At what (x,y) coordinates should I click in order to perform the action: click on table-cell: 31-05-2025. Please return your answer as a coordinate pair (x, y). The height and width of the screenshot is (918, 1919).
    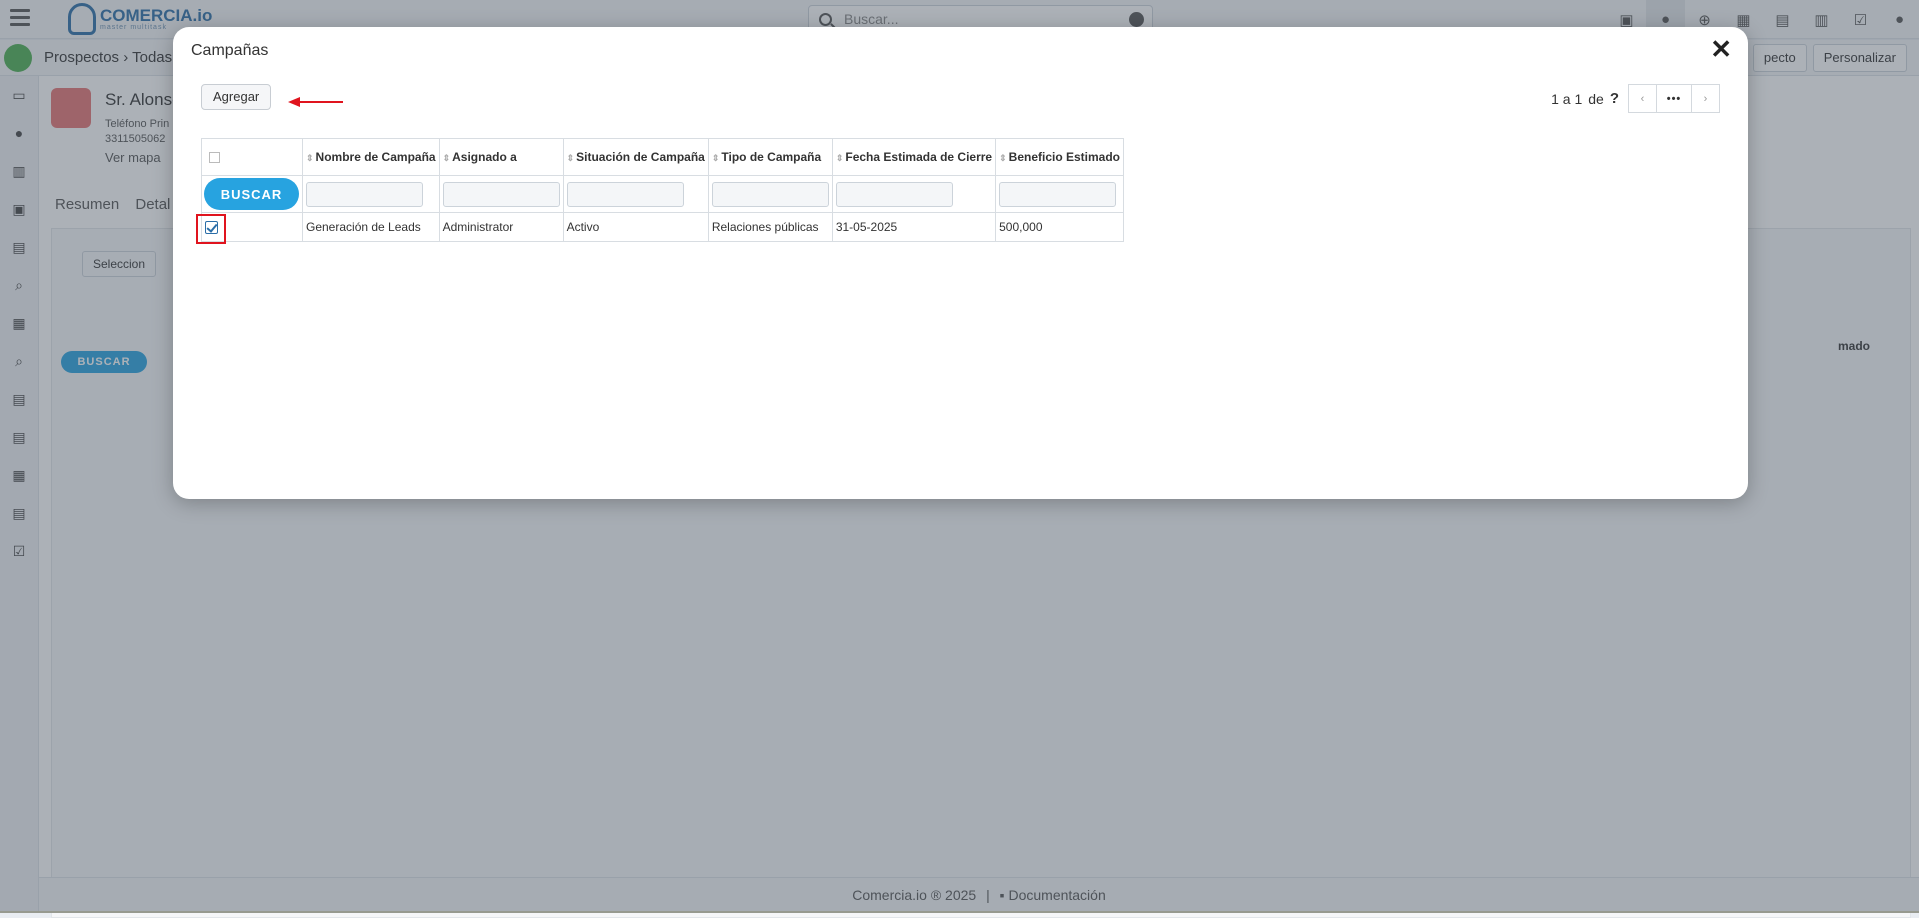
    Looking at the image, I should click on (914, 227).